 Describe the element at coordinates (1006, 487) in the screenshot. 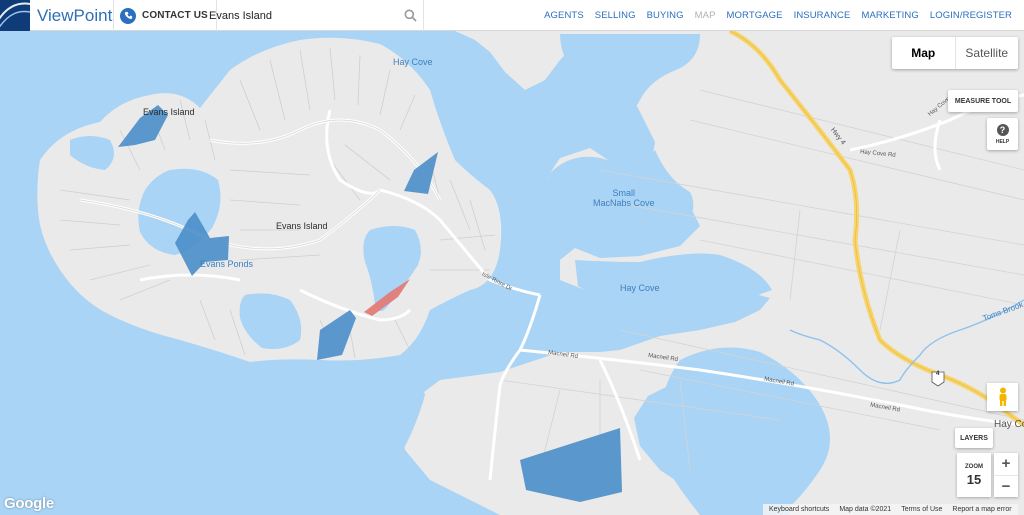

I see `zoom-out-button: −` at that location.